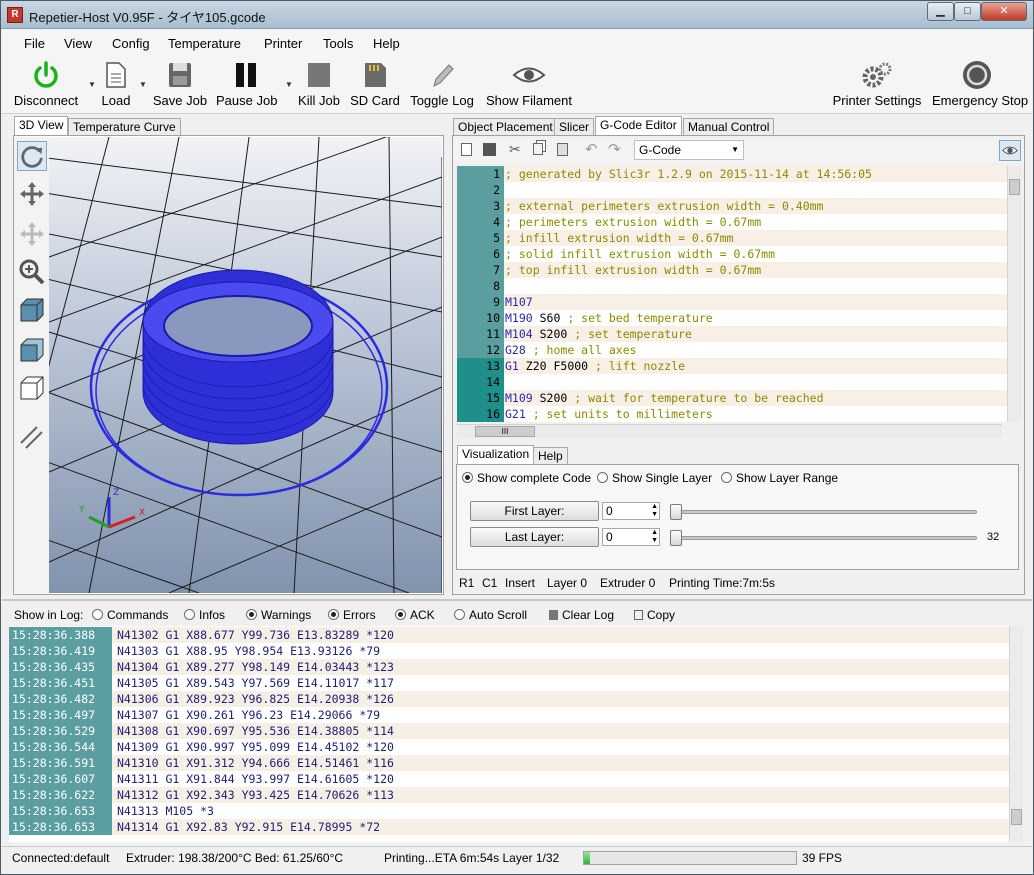 The width and height of the screenshot is (1034, 875). Describe the element at coordinates (538, 149) in the screenshot. I see `copy-icon` at that location.